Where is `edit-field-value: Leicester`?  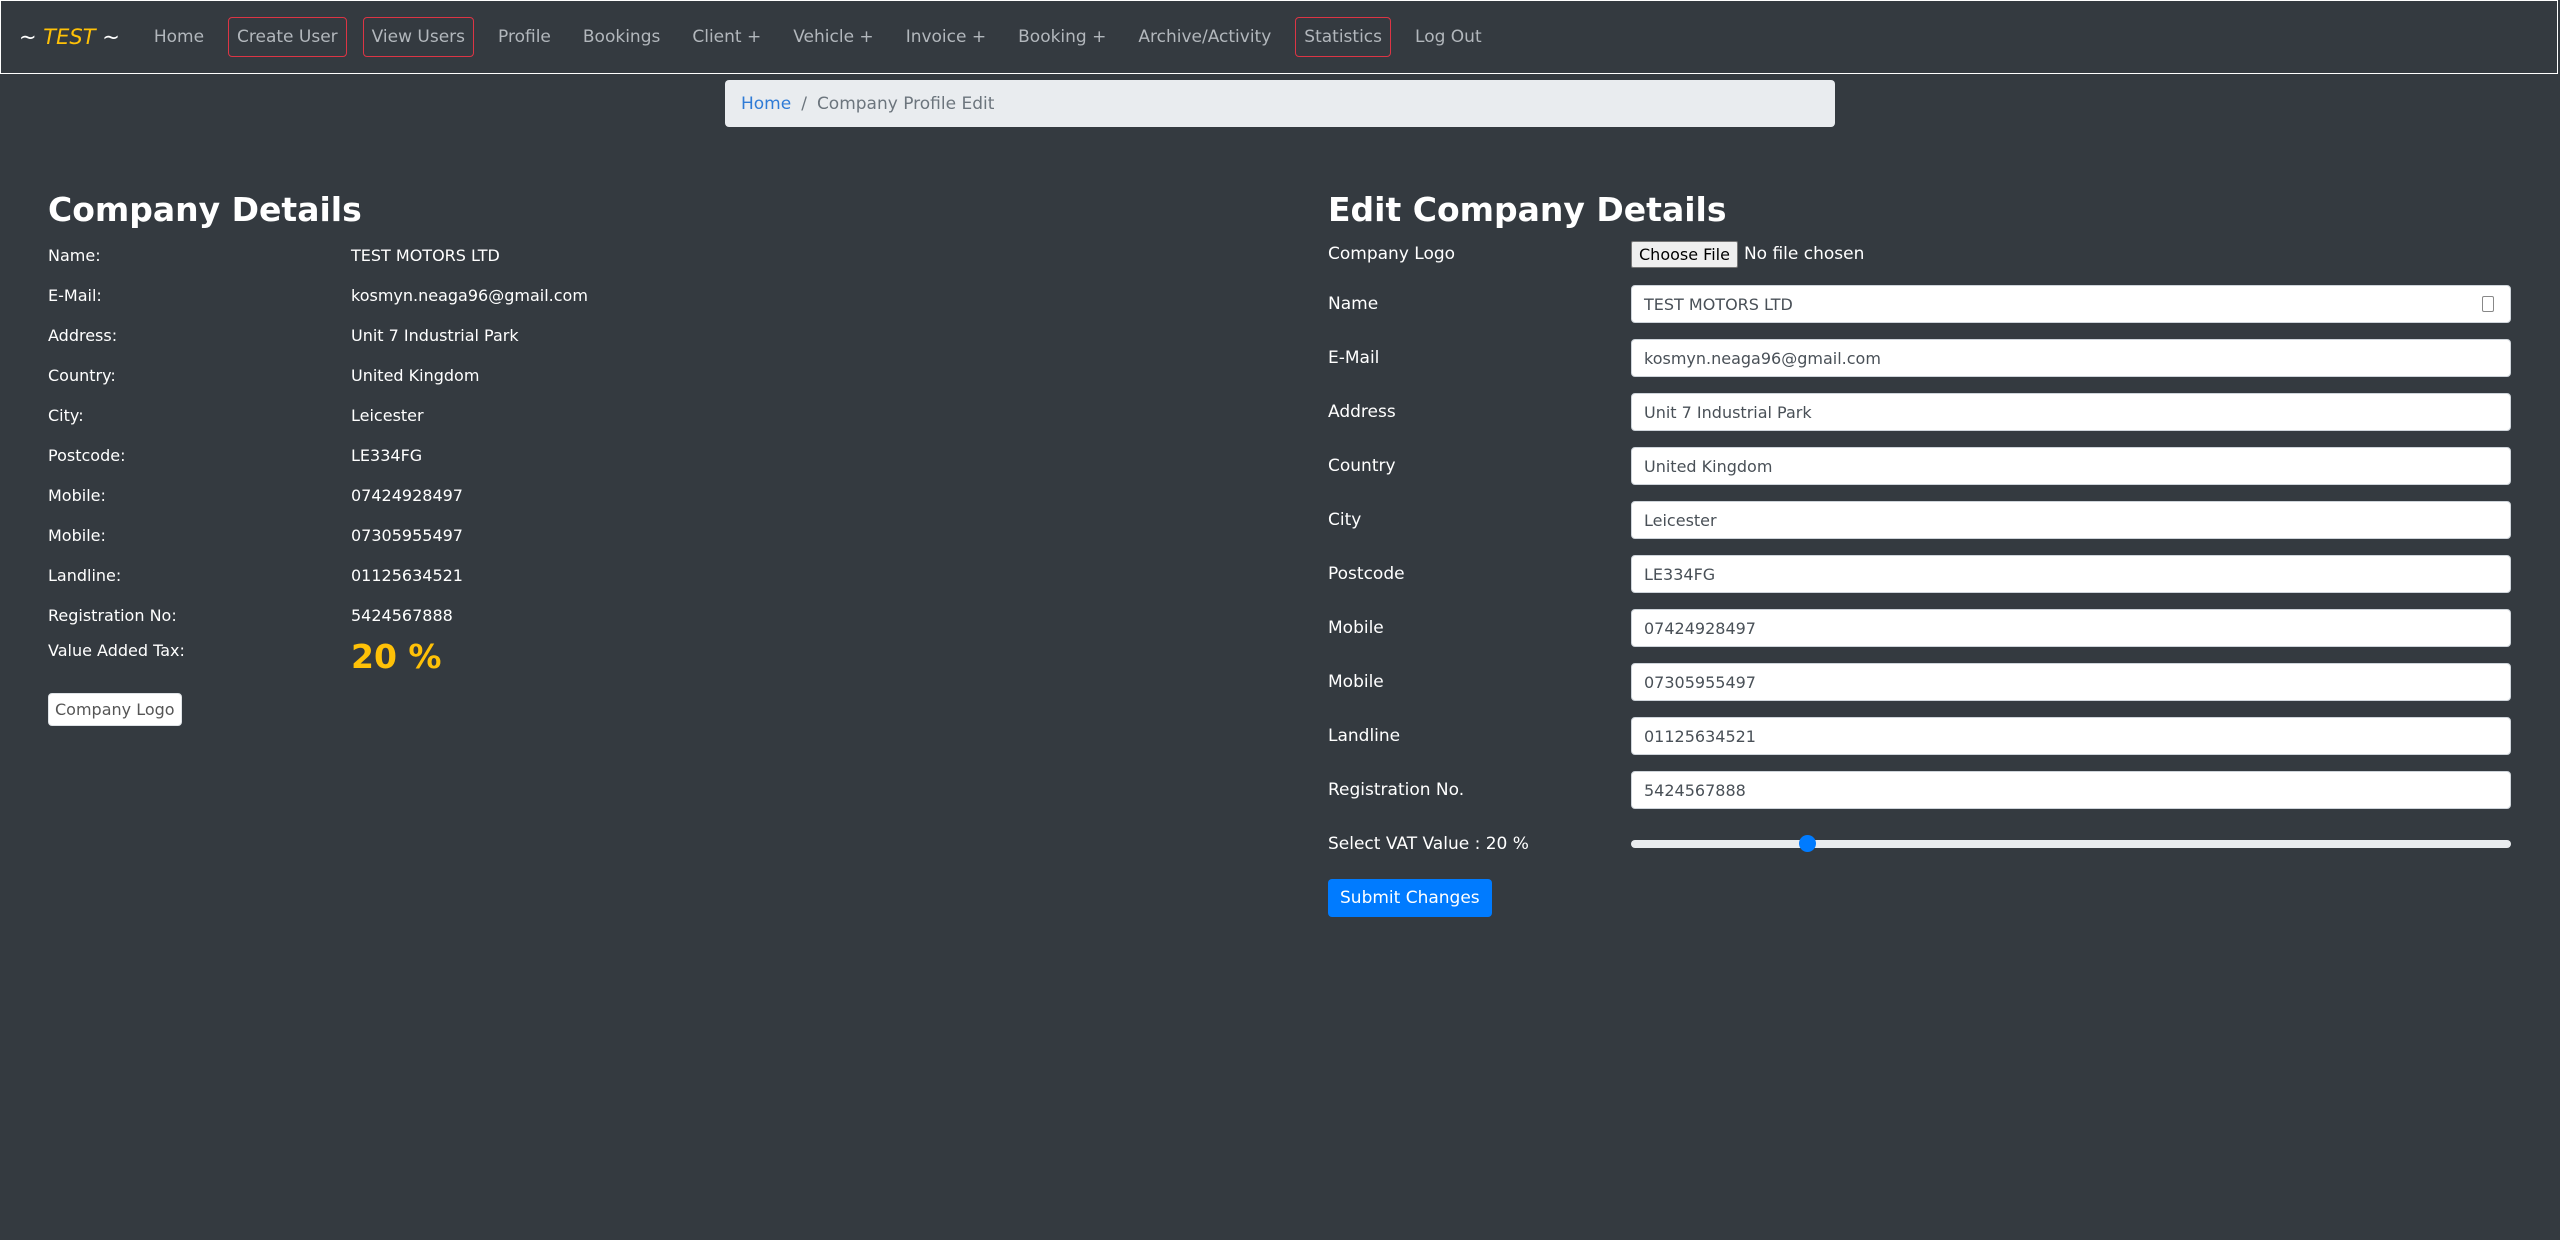 edit-field-value: Leicester is located at coordinates (1680, 520).